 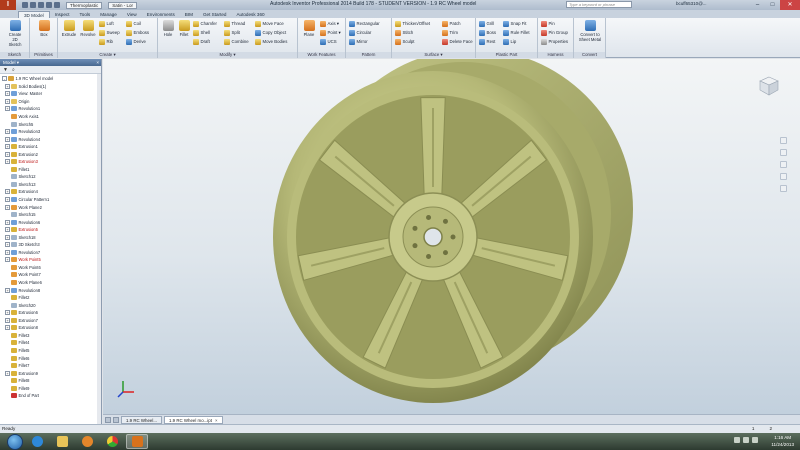 What do you see at coordinates (50, 207) in the screenshot?
I see `tree-node: + Work Plane2` at bounding box center [50, 207].